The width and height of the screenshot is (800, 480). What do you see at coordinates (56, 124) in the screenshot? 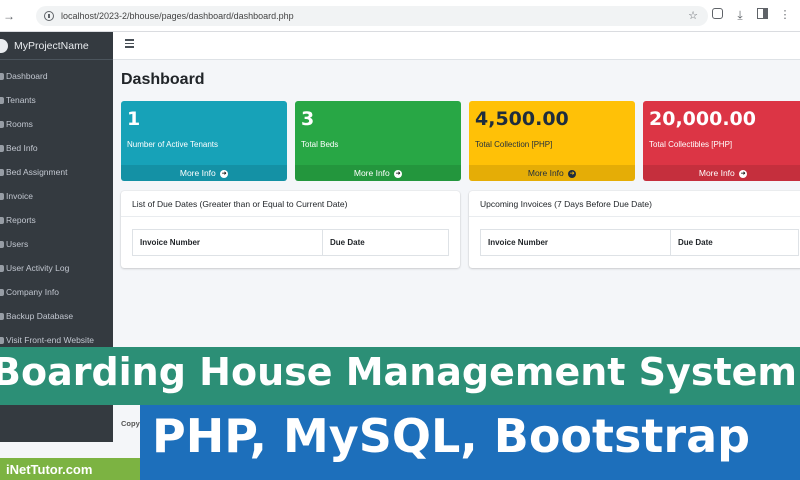
I see `sidebar-item-rooms: Rooms` at bounding box center [56, 124].